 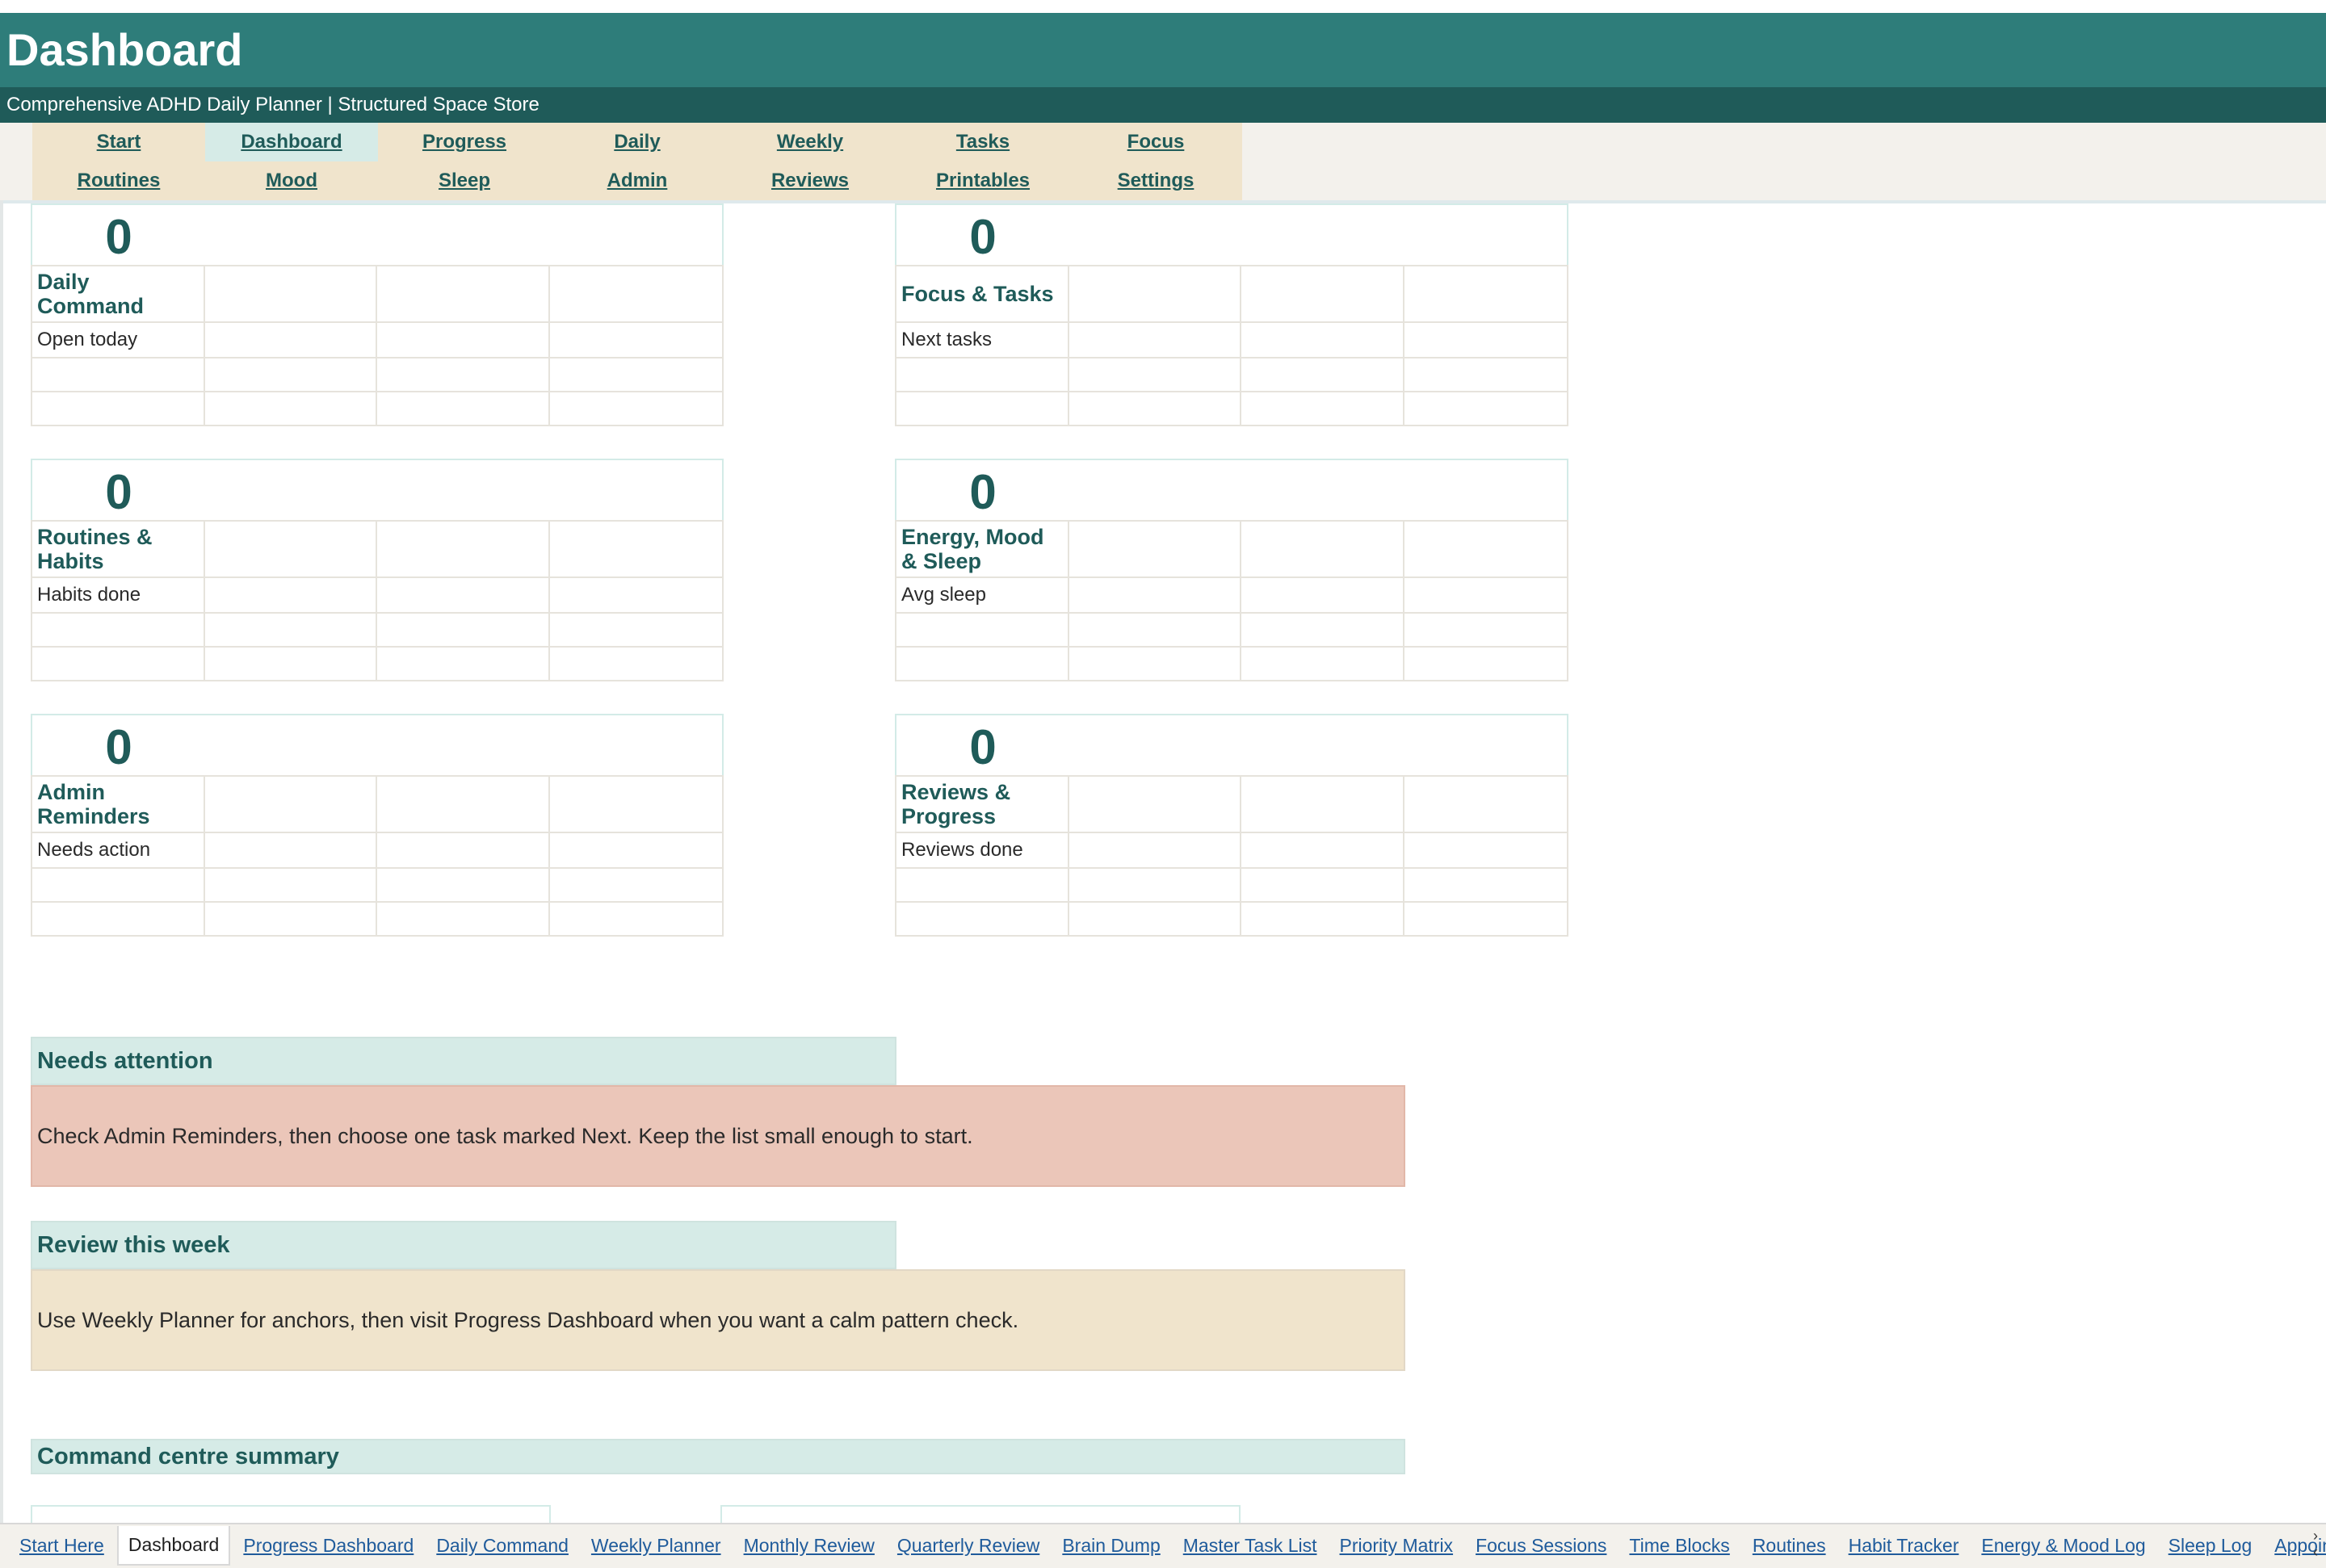 I want to click on page-header: Dashboard, so click(x=1163, y=50).